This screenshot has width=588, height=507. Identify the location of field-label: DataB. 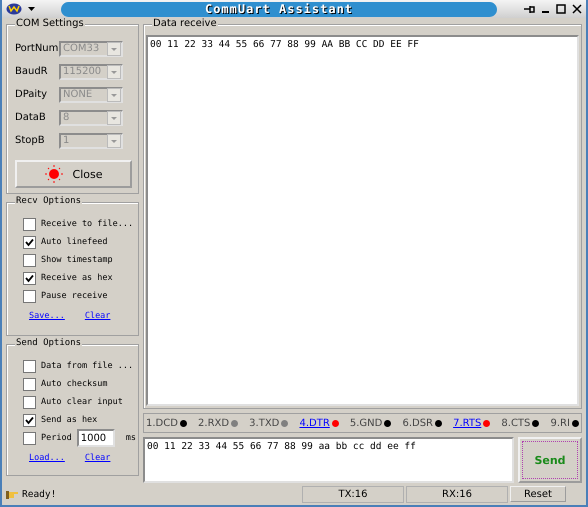
(31, 117).